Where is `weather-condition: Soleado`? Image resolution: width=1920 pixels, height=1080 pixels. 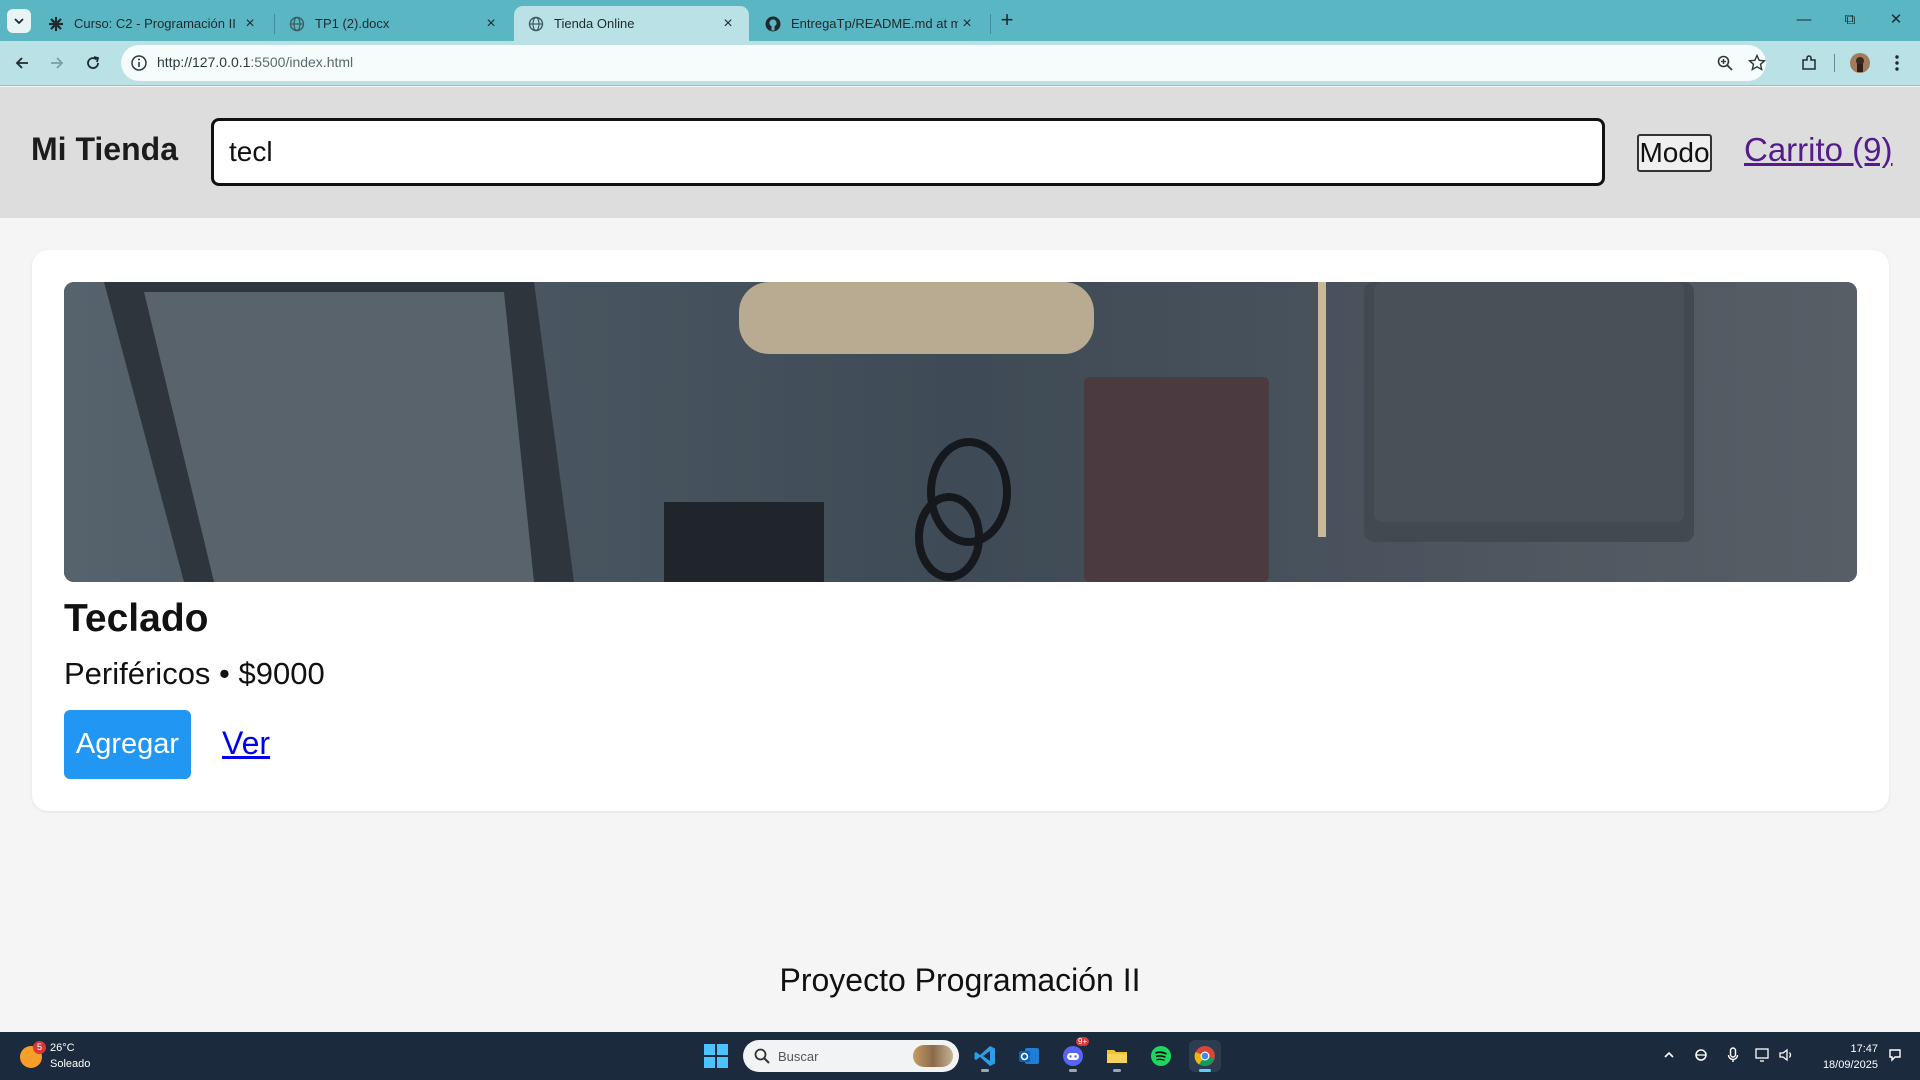 weather-condition: Soleado is located at coordinates (70, 1064).